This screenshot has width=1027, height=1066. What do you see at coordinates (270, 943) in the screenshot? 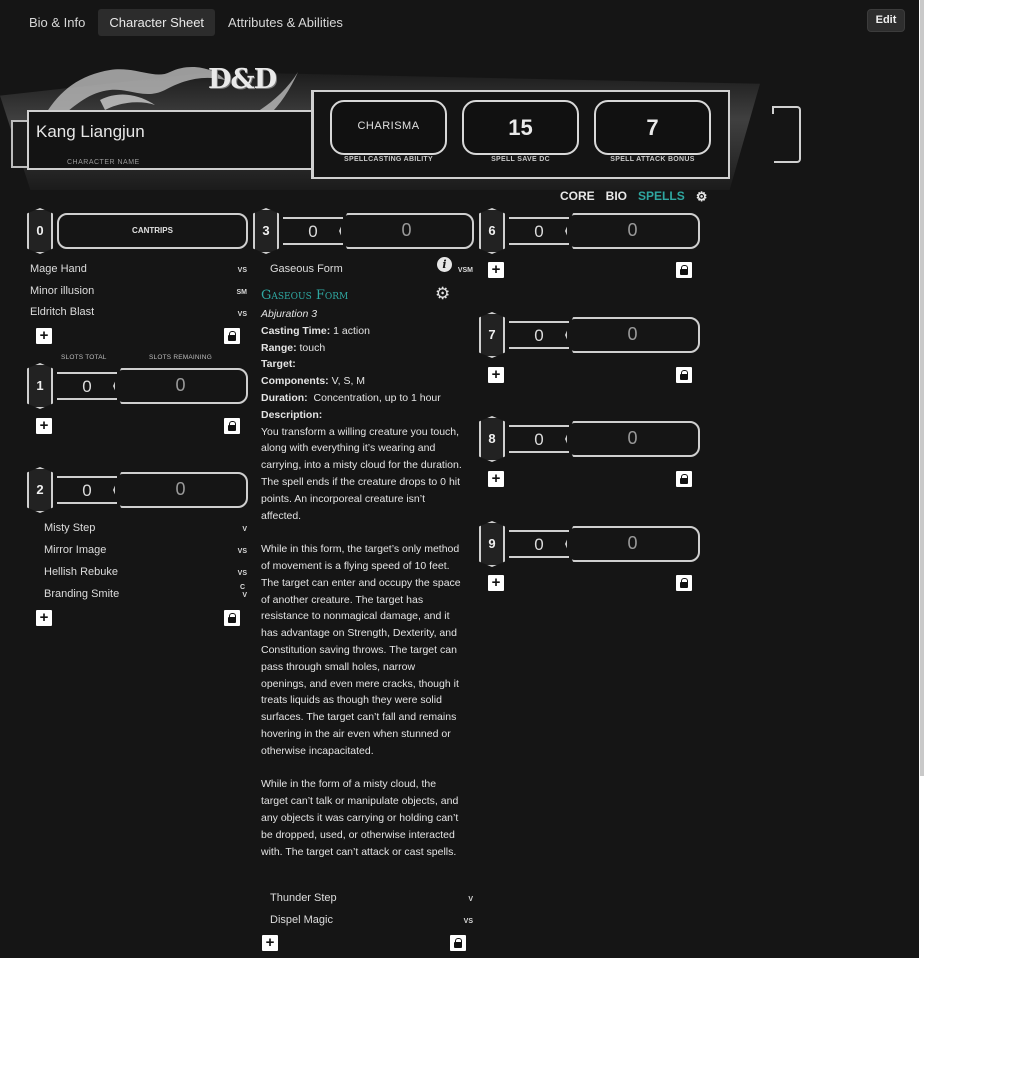
I see `add-level-3-spell-button: +` at bounding box center [270, 943].